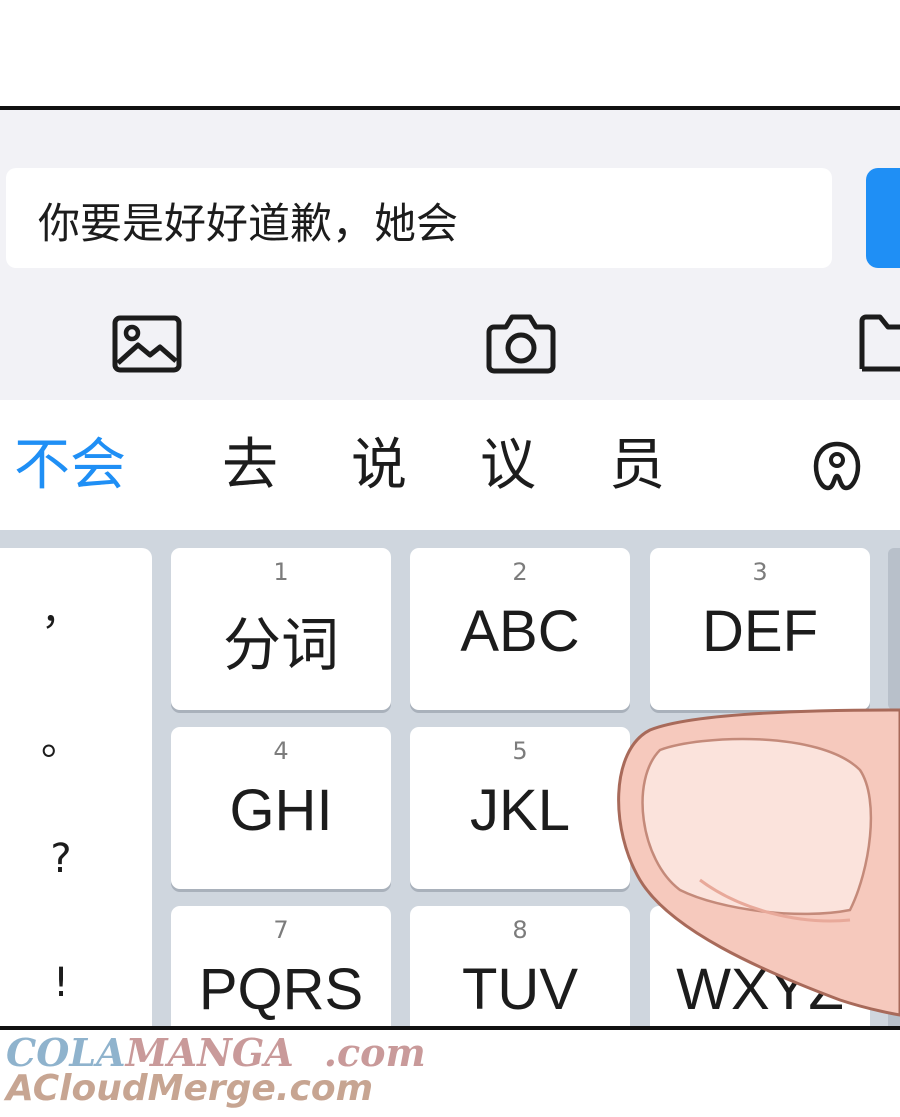 This screenshot has width=900, height=1117. Describe the element at coordinates (281, 572) in the screenshot. I see `key-number: 1` at that location.